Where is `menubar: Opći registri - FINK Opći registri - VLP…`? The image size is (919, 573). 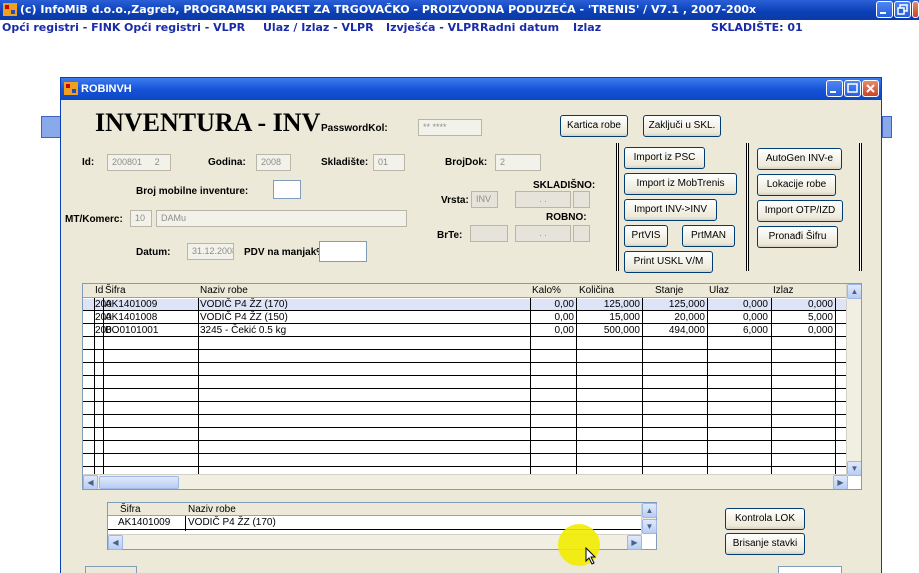
menubar: Opći registri - FINK Opći registri - VLP… is located at coordinates (459, 28).